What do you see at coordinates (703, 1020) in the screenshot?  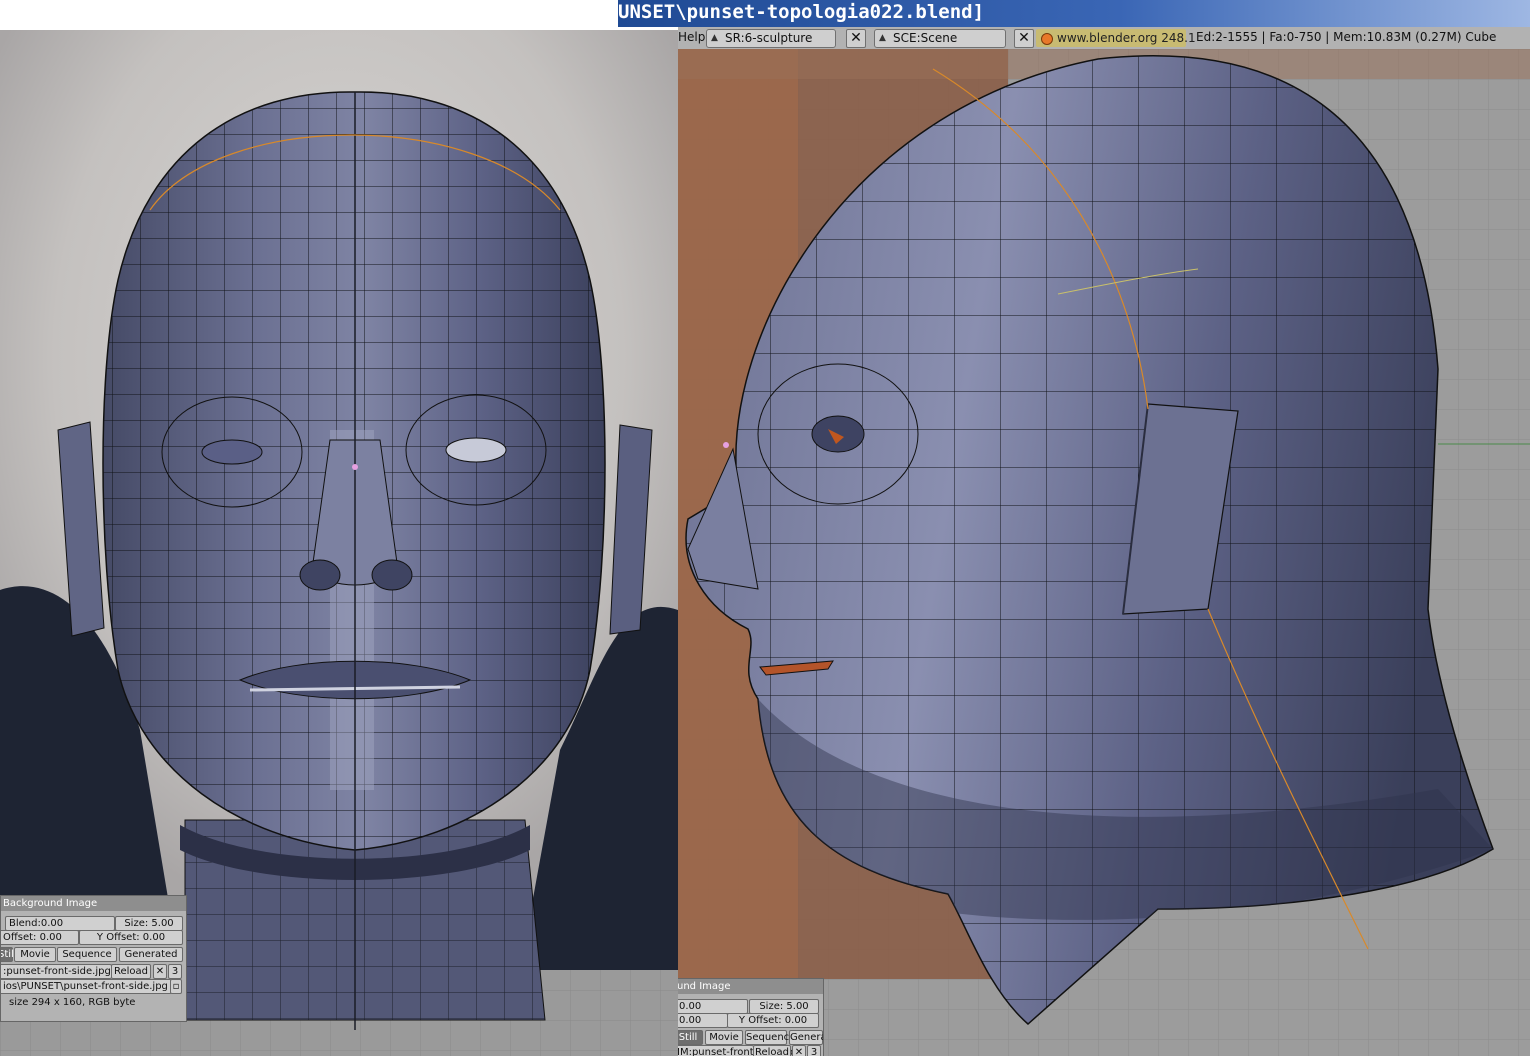 I see `x-offset-field: 0.00` at bounding box center [703, 1020].